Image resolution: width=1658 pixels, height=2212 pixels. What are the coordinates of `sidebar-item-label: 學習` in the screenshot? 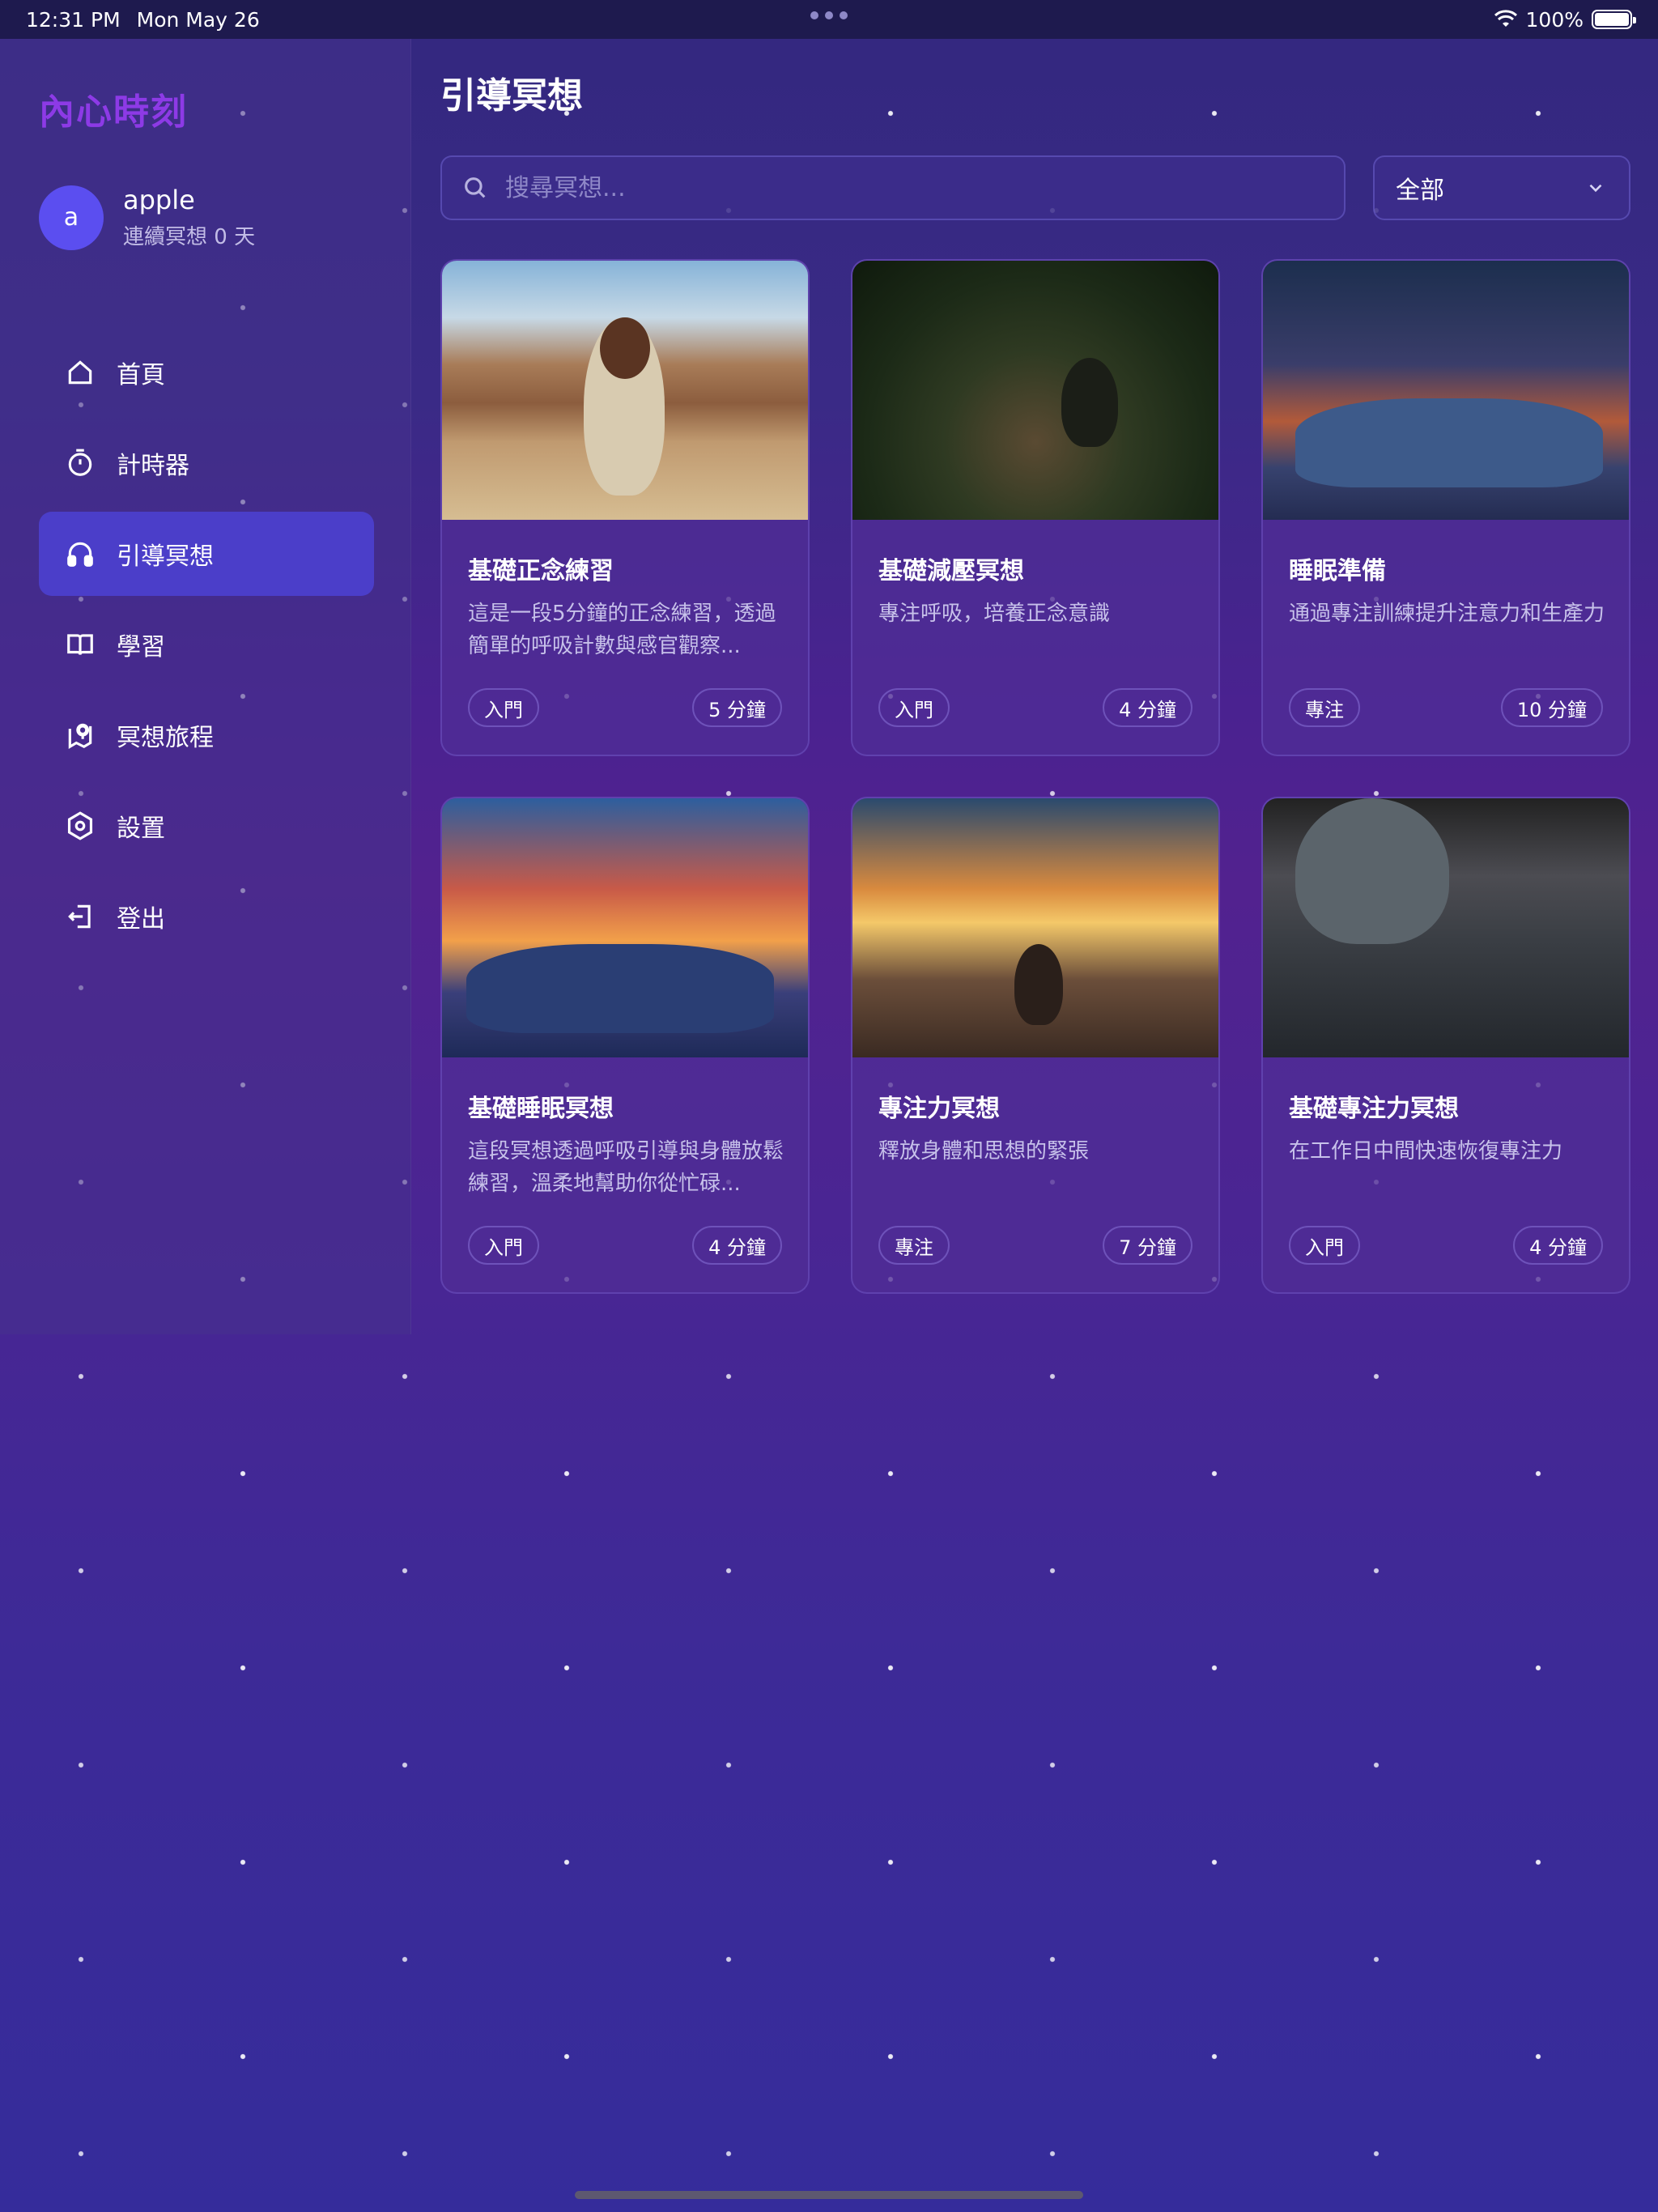 It's located at (141, 647).